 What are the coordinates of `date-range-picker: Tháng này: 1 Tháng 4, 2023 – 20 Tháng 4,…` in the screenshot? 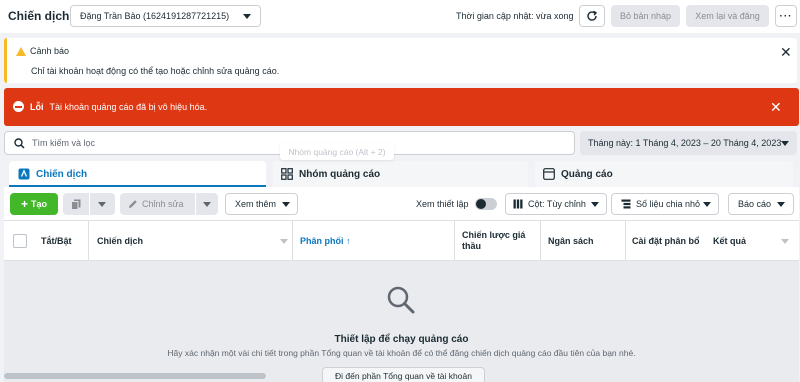 It's located at (688, 143).